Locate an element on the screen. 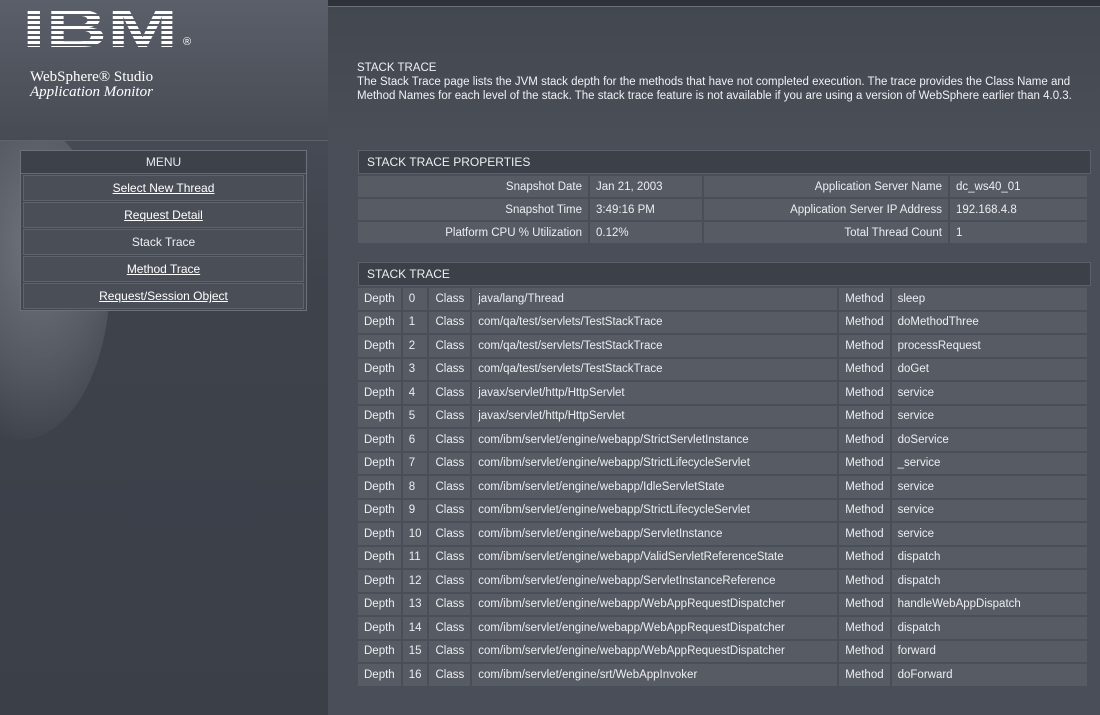  property-label: Total Thread Count is located at coordinates (826, 232).